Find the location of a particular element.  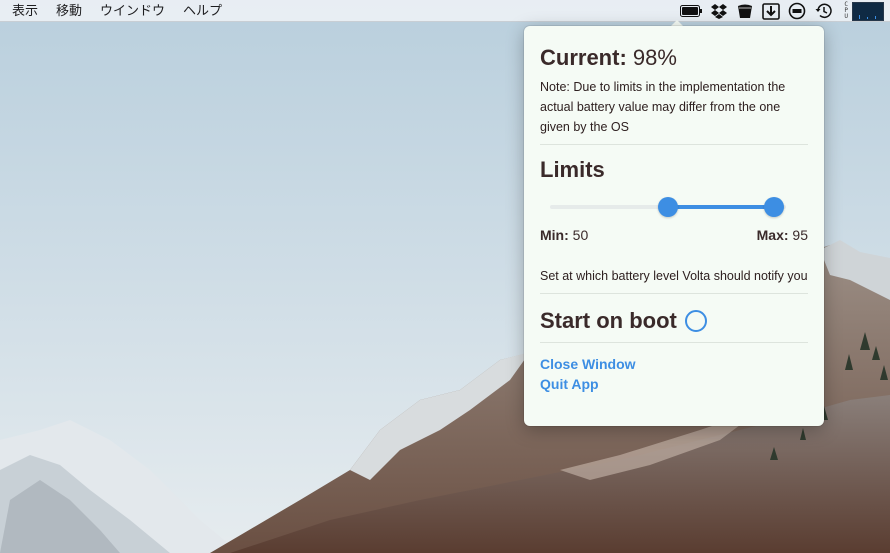

limits-title: Limits is located at coordinates (572, 169).